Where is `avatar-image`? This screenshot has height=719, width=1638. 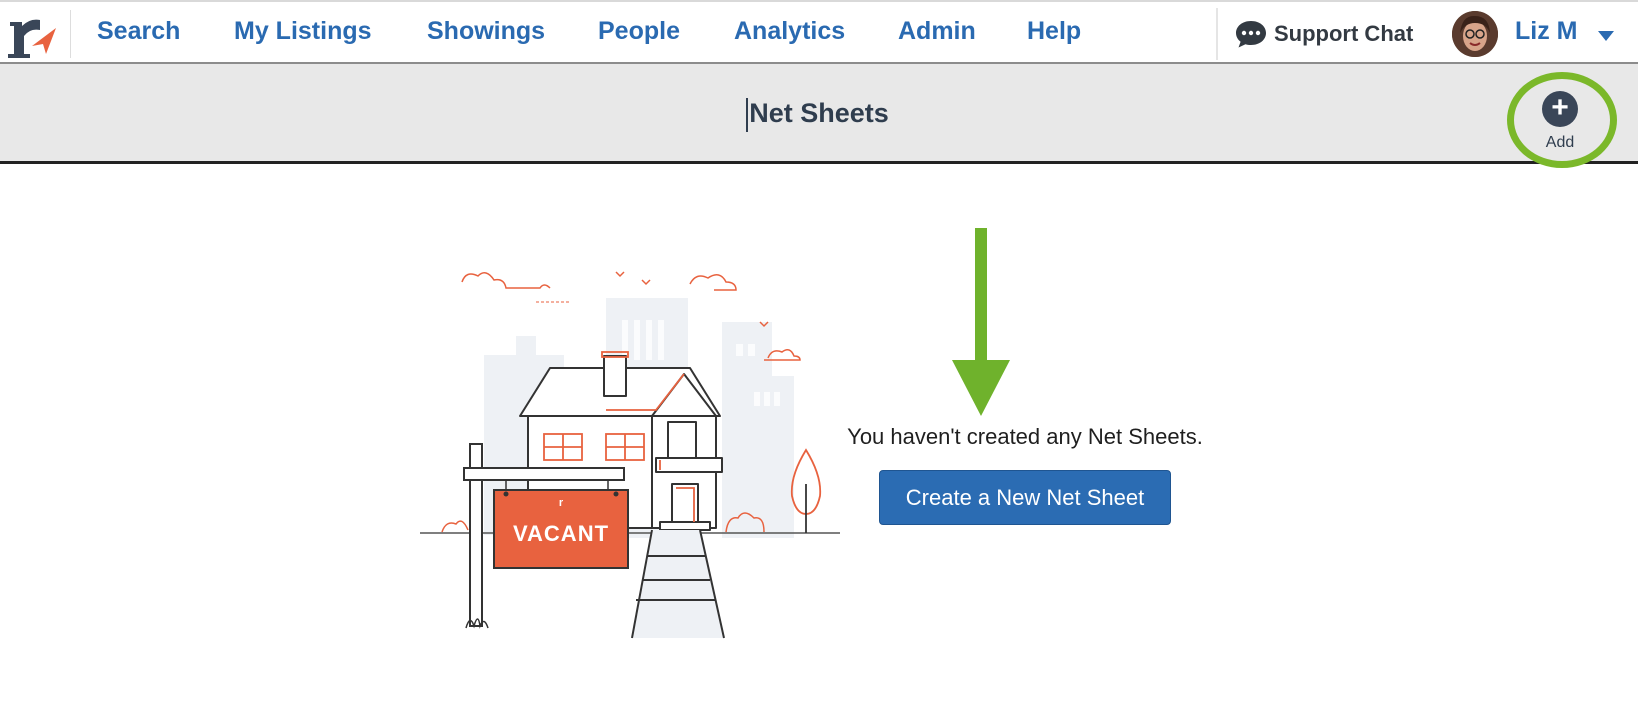 avatar-image is located at coordinates (1475, 34).